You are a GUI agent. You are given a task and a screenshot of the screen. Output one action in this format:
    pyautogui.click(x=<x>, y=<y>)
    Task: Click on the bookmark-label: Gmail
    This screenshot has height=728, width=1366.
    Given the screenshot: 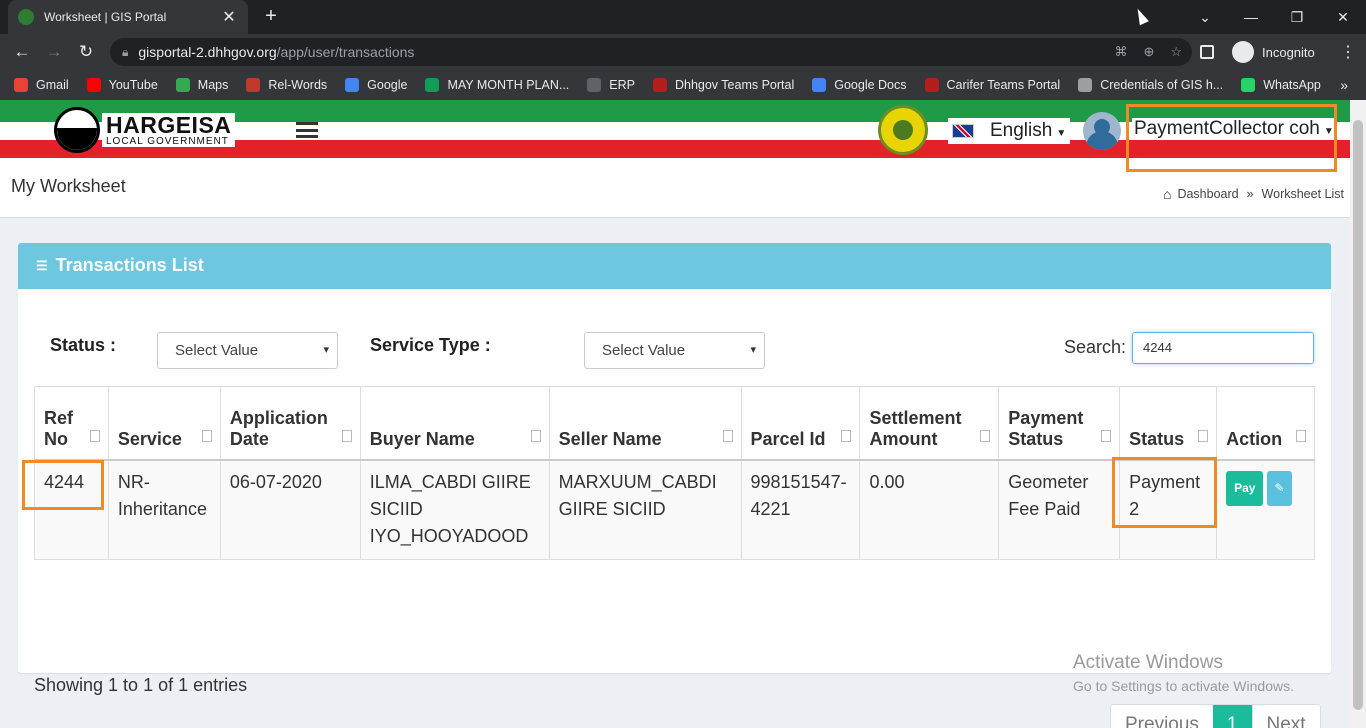 What is the action you would take?
    pyautogui.click(x=52, y=85)
    